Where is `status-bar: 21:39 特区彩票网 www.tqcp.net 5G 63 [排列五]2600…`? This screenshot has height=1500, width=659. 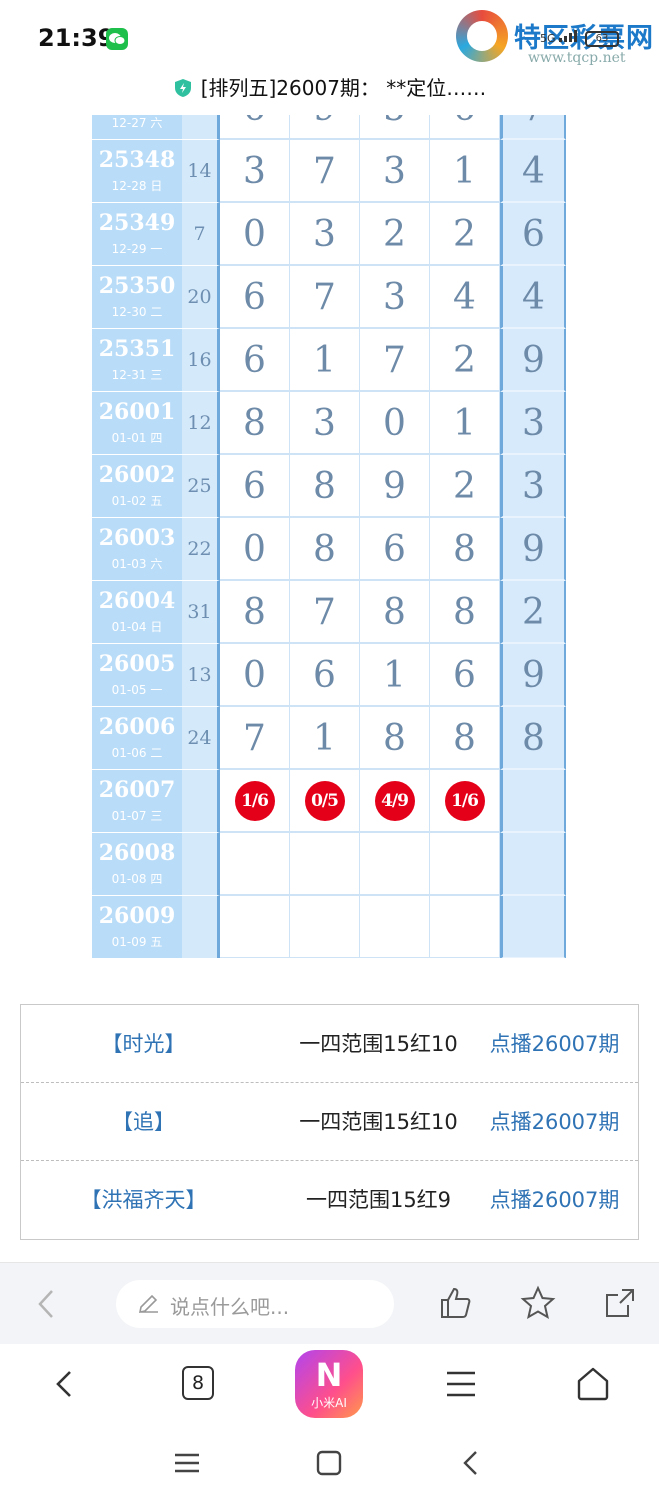 status-bar: 21:39 特区彩票网 www.tqcp.net 5G 63 [排列五]2600… is located at coordinates (329, 57).